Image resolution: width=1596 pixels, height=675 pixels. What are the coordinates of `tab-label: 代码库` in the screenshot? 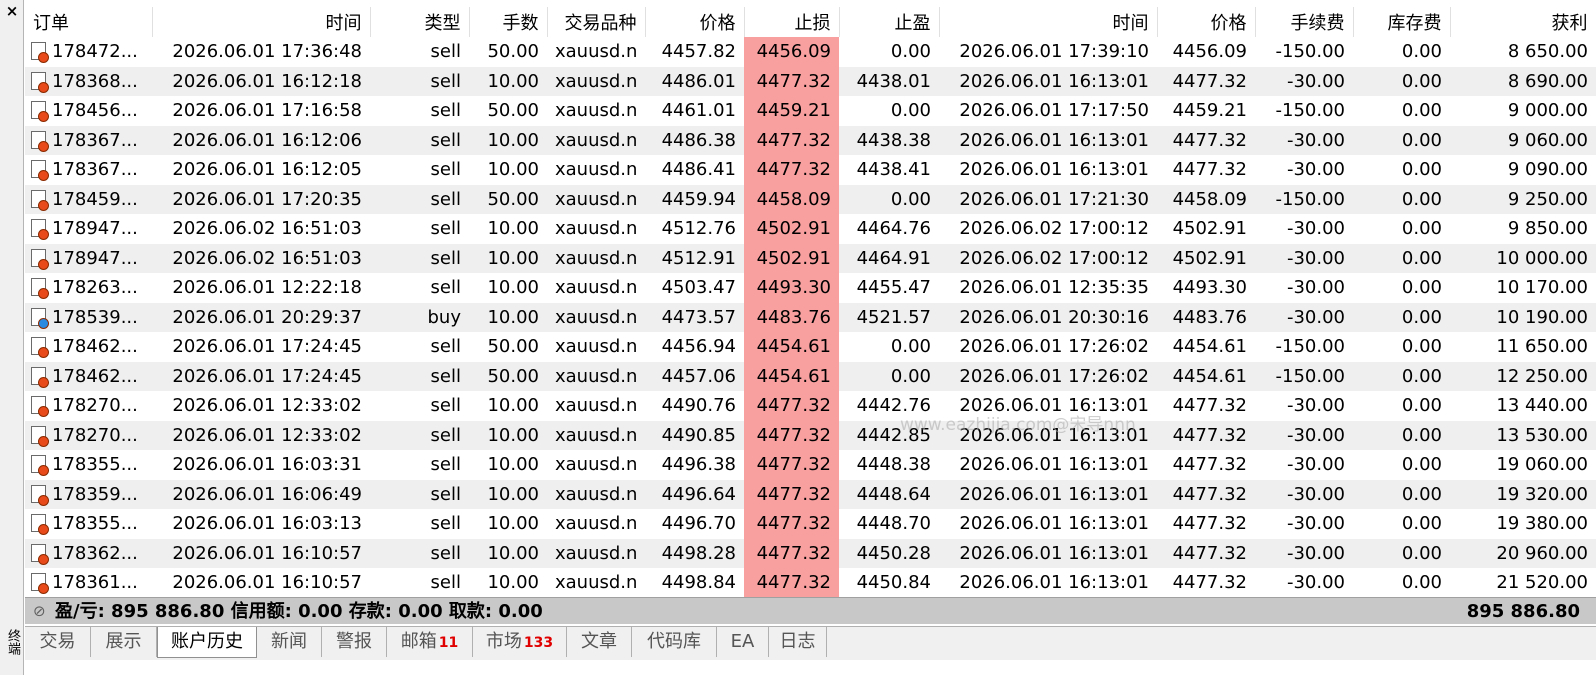 It's located at (674, 641).